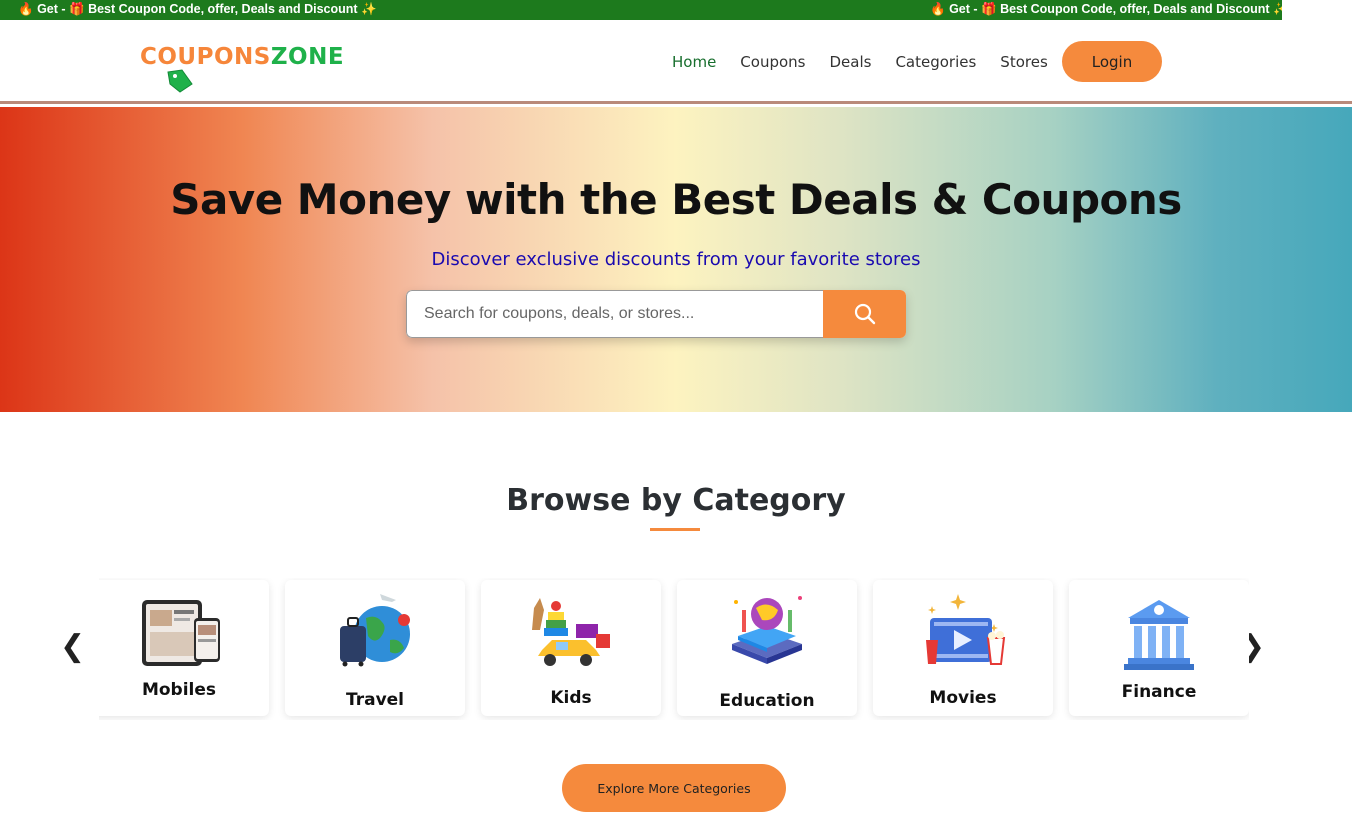 The image size is (1352, 834). What do you see at coordinates (1112, 61) in the screenshot?
I see `login-button: Login` at bounding box center [1112, 61].